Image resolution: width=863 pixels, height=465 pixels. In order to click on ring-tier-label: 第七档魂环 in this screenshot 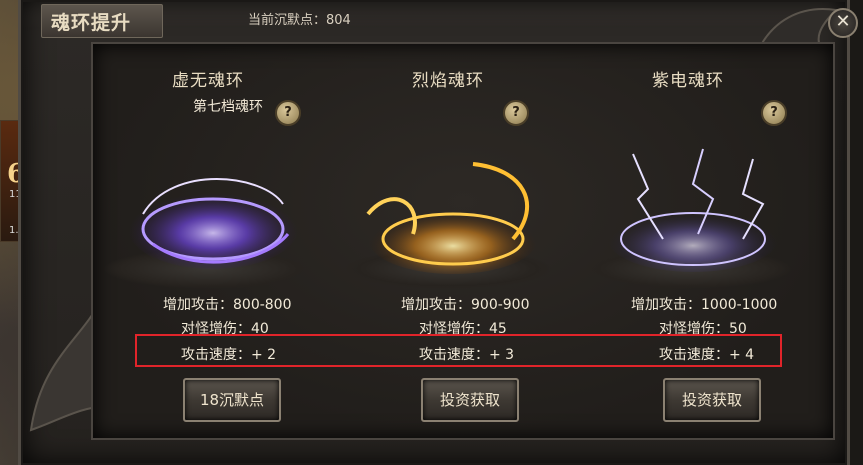, I will do `click(228, 107)`.